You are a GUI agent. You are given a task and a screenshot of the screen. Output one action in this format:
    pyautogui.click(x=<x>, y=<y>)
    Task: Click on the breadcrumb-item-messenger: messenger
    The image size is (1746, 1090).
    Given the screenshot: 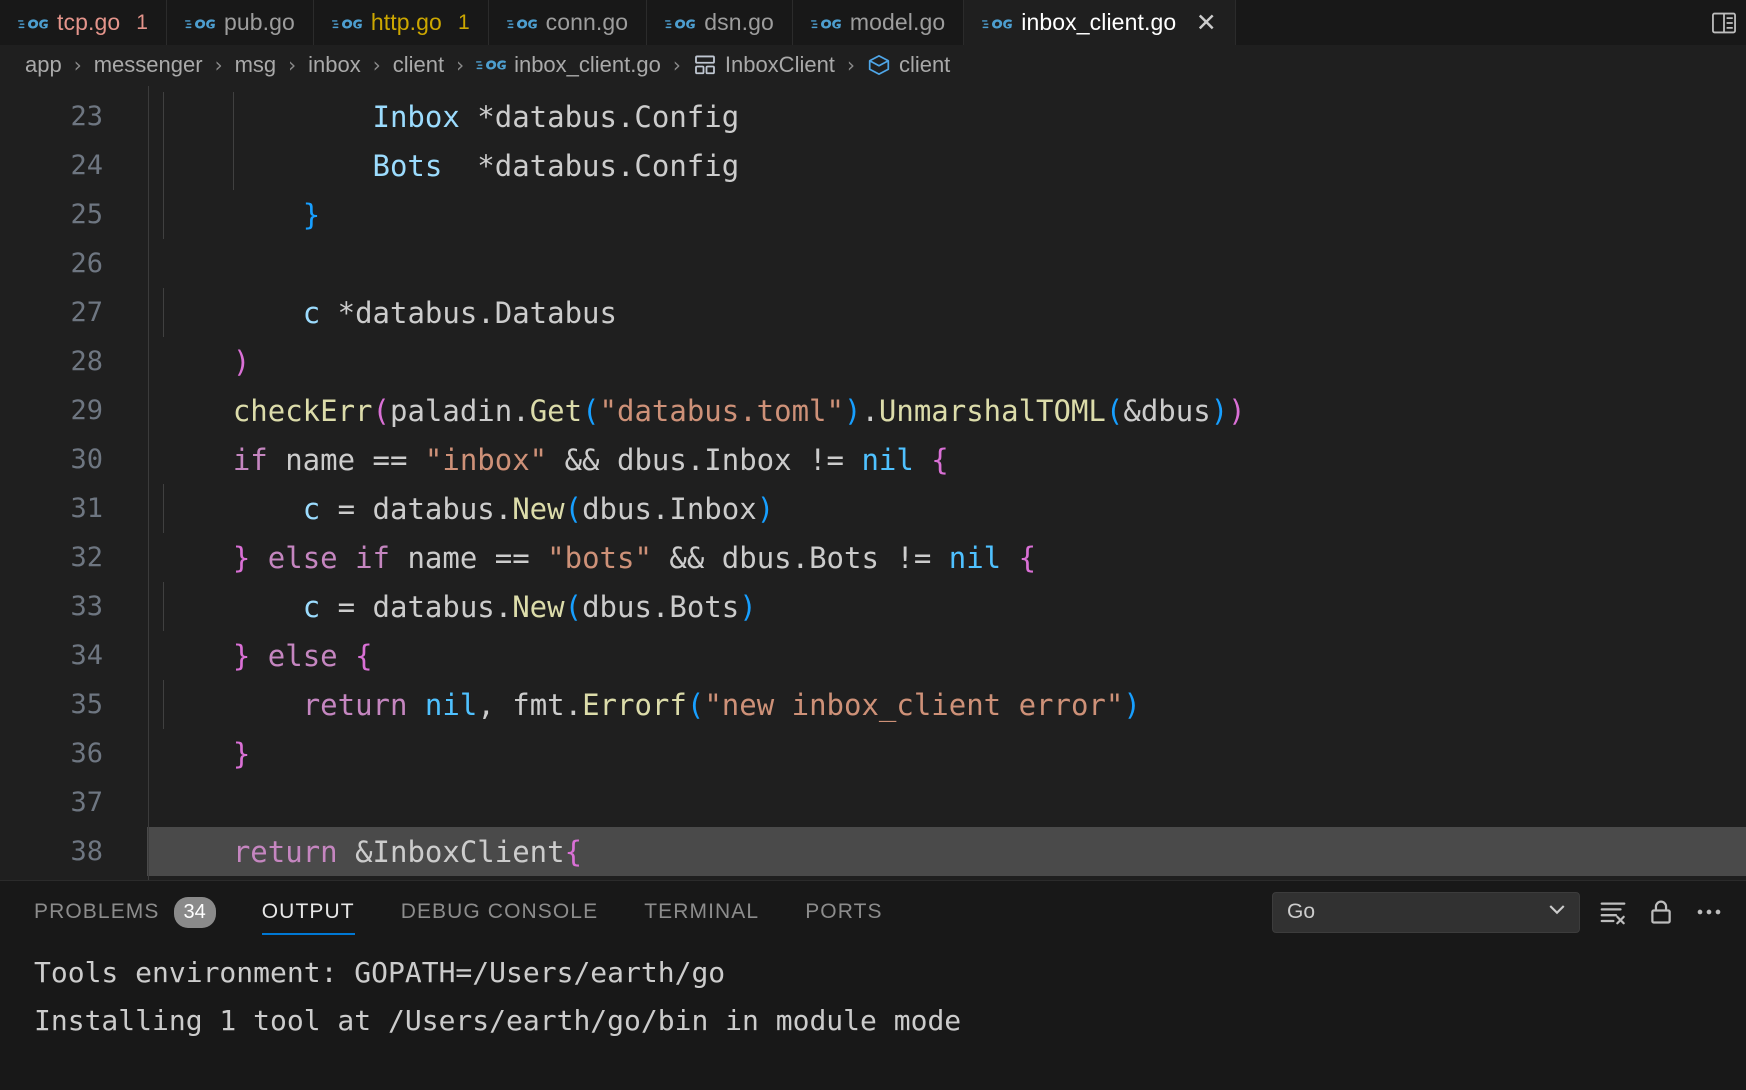 What is the action you would take?
    pyautogui.click(x=148, y=65)
    